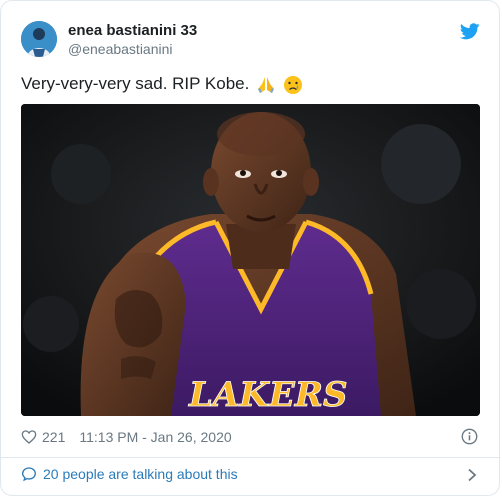 This screenshot has width=502, height=498. I want to click on tweet-text-content: Very-very-very sad. RIP Kobe., so click(135, 83).